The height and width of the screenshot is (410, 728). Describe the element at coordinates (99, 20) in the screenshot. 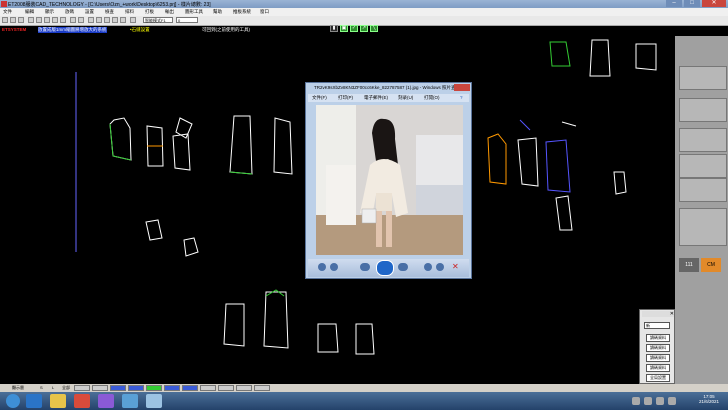

I see `grid-icon` at that location.